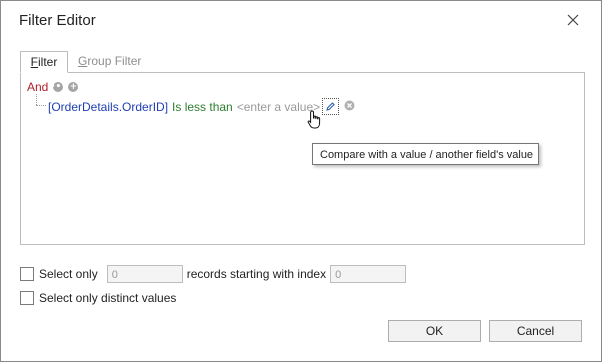 The image size is (602, 362). I want to click on remove-condition-icon, so click(349, 105).